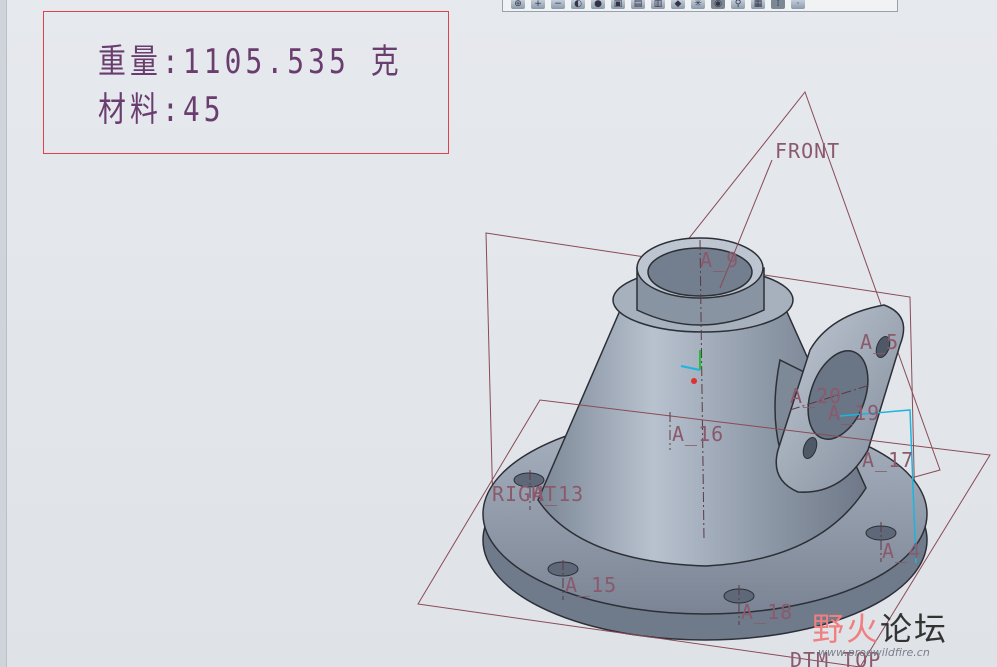  Describe the element at coordinates (888, 460) in the screenshot. I see `axis-label-a17: A_17` at that location.